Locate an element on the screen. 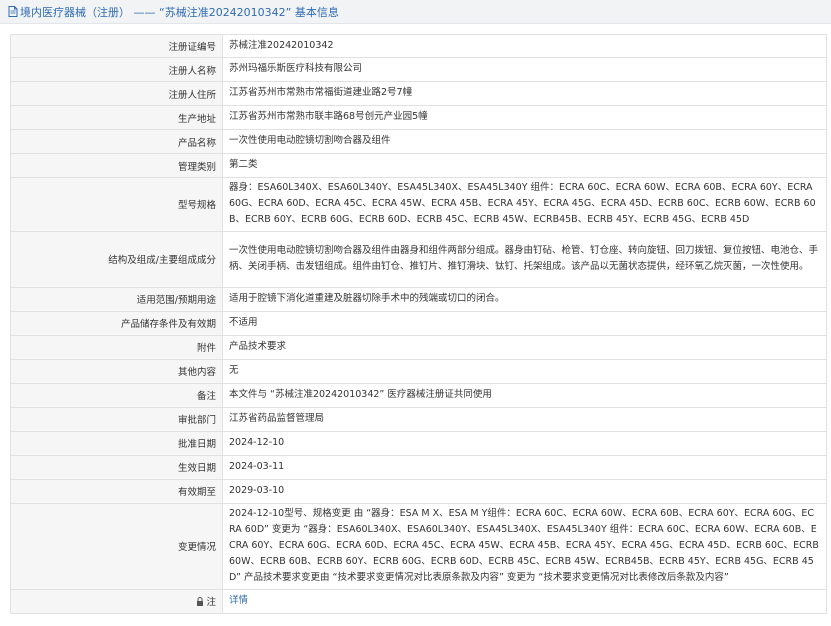 Image resolution: width=831 pixels, height=626 pixels. field-label: 适用范围/预期用途 is located at coordinates (116, 299).